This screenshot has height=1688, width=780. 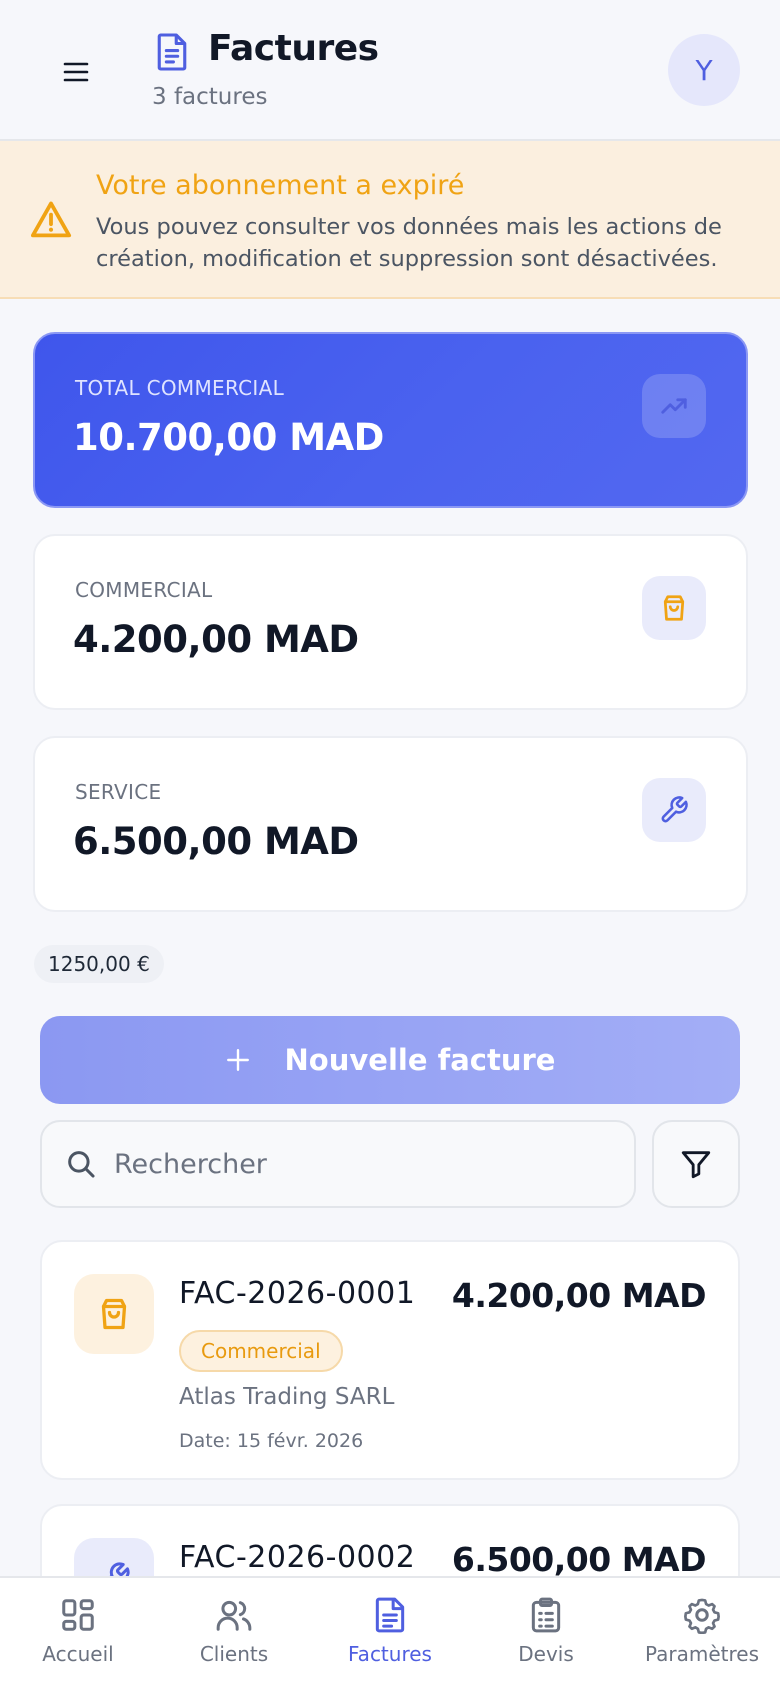 I want to click on clipboard-list-icon, so click(x=546, y=1615).